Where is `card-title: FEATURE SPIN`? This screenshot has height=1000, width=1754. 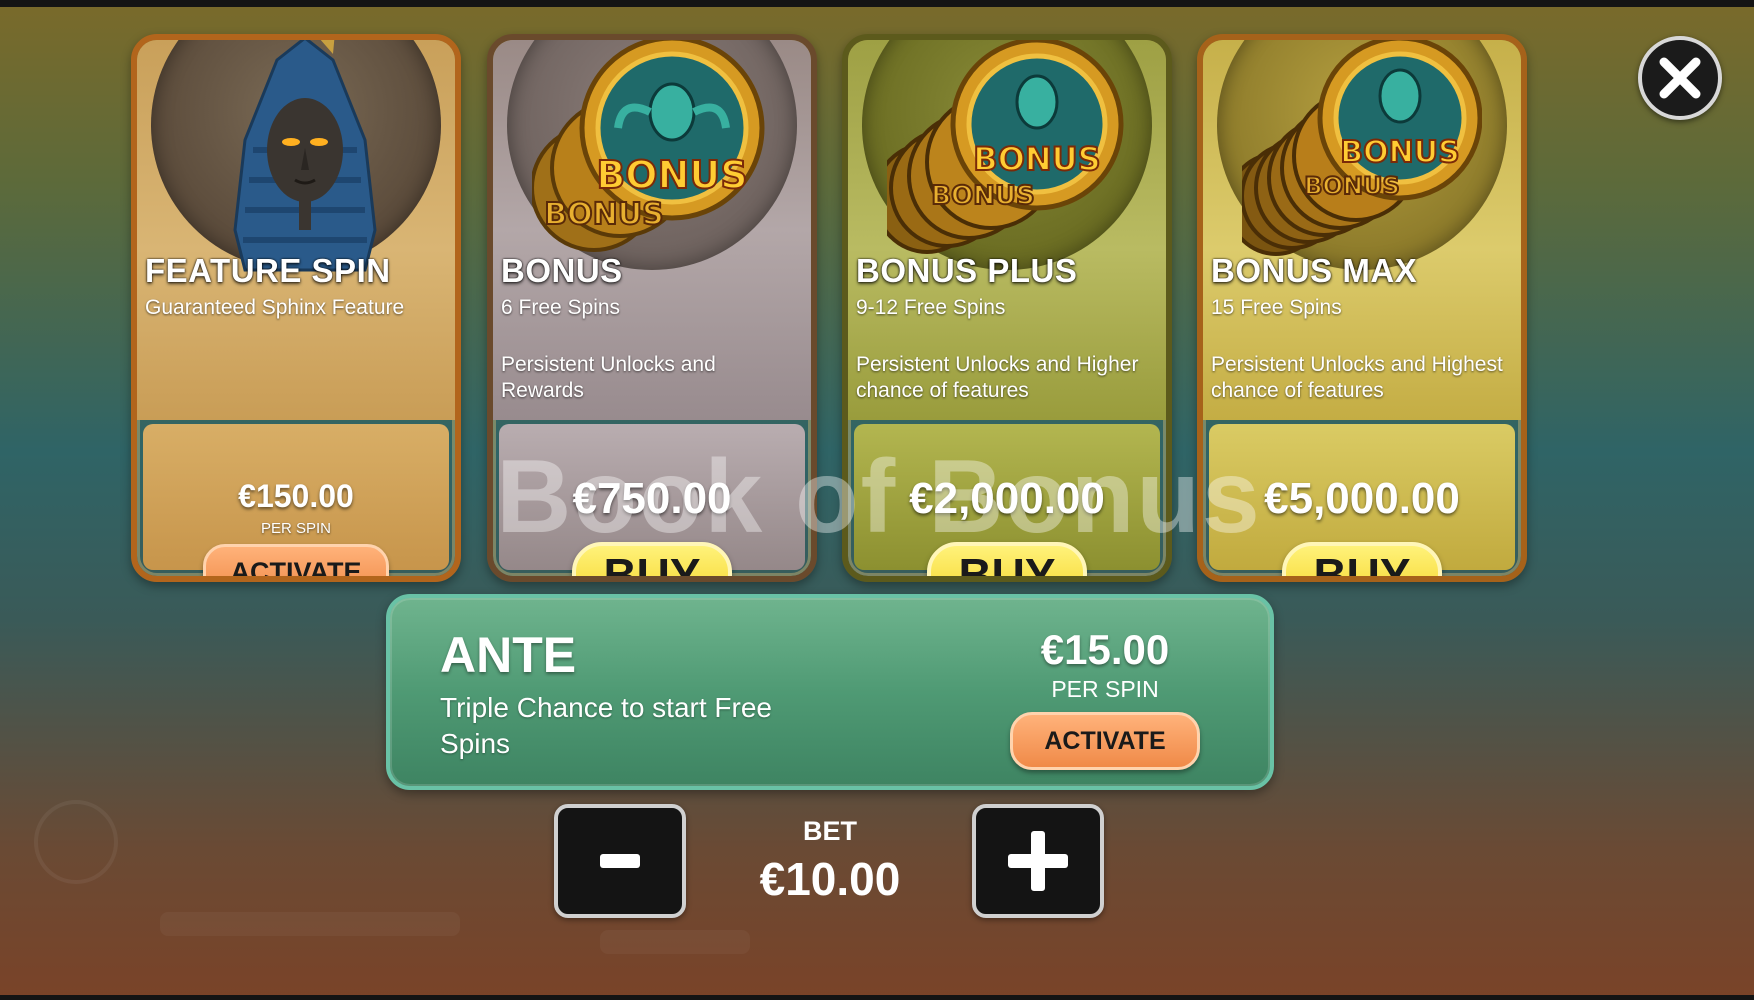
card-title: FEATURE SPIN is located at coordinates (268, 270).